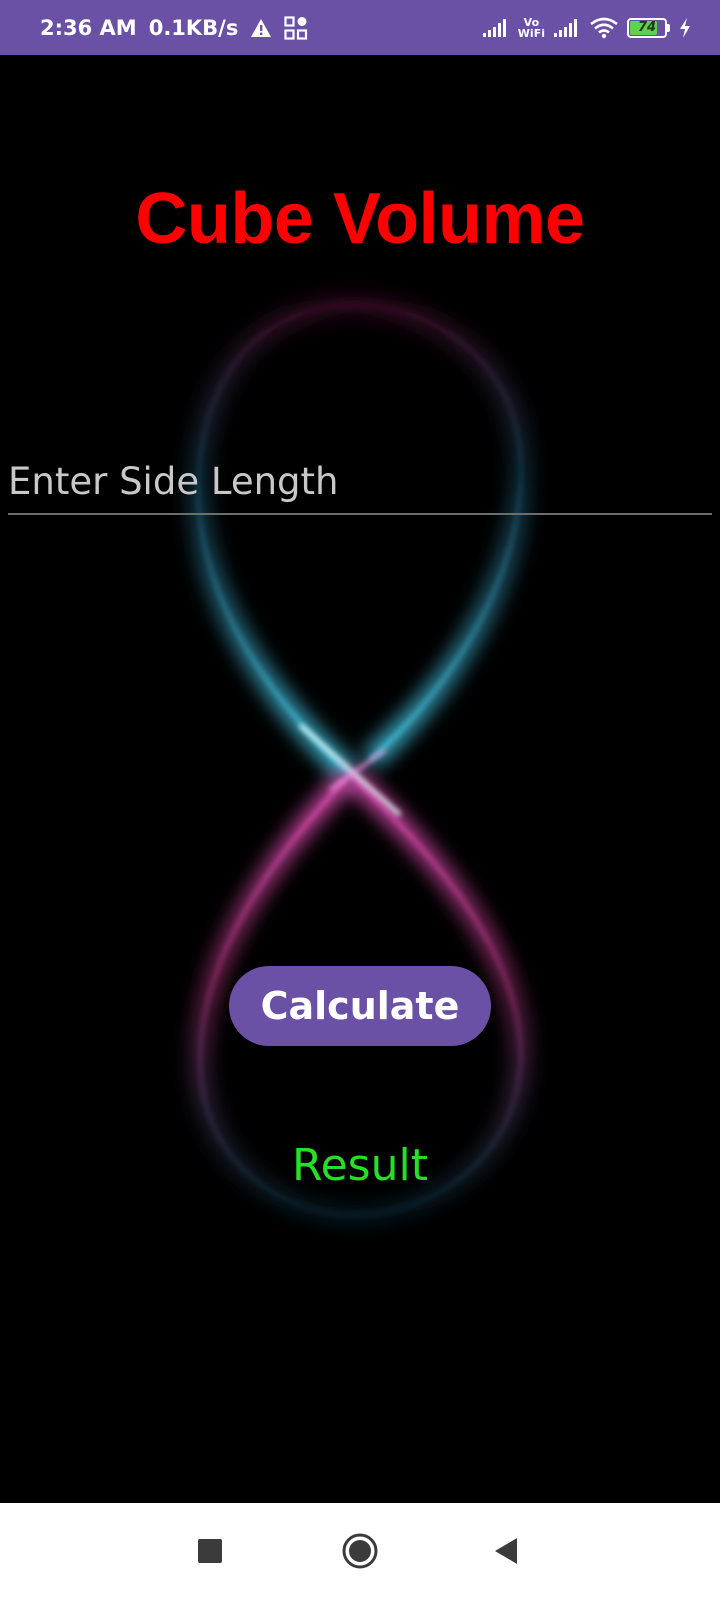  I want to click on side-length-input, so click(360, 485).